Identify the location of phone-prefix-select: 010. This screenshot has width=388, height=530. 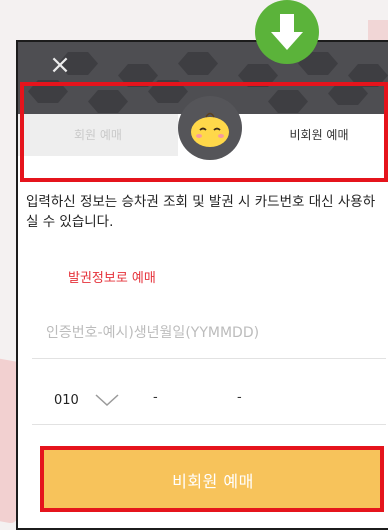
(72, 400).